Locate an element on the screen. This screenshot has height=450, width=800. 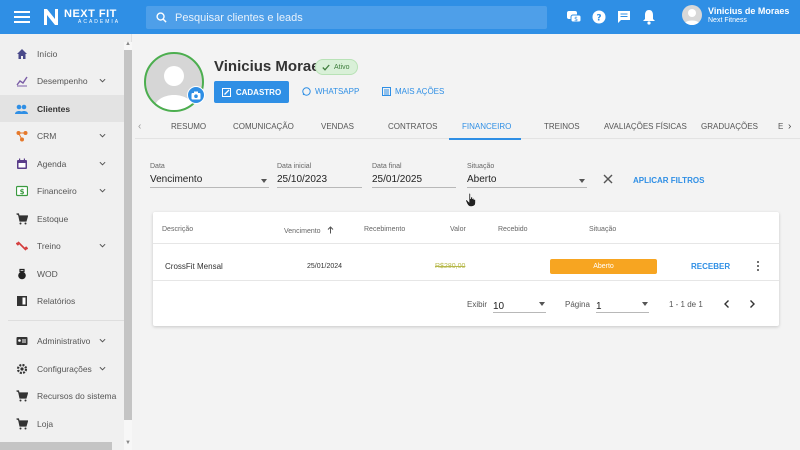
search-input is located at coordinates (355, 17).